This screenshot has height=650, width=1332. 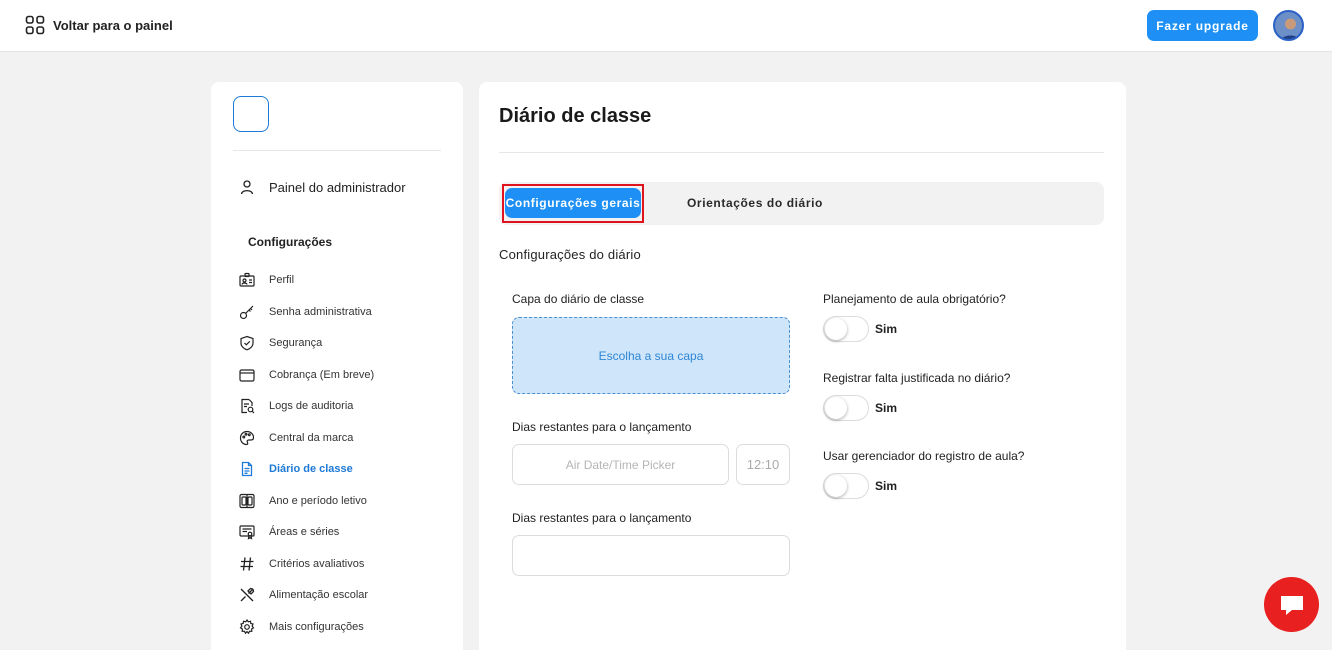 I want to click on top-bar: Voltar para o painel Fazer upgrade, so click(x=666, y=26).